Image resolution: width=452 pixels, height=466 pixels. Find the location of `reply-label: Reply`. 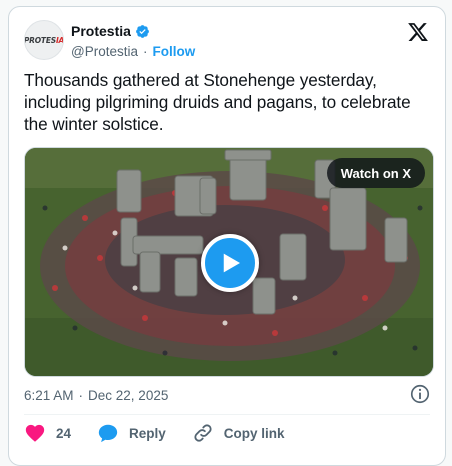

reply-label: Reply is located at coordinates (147, 433).